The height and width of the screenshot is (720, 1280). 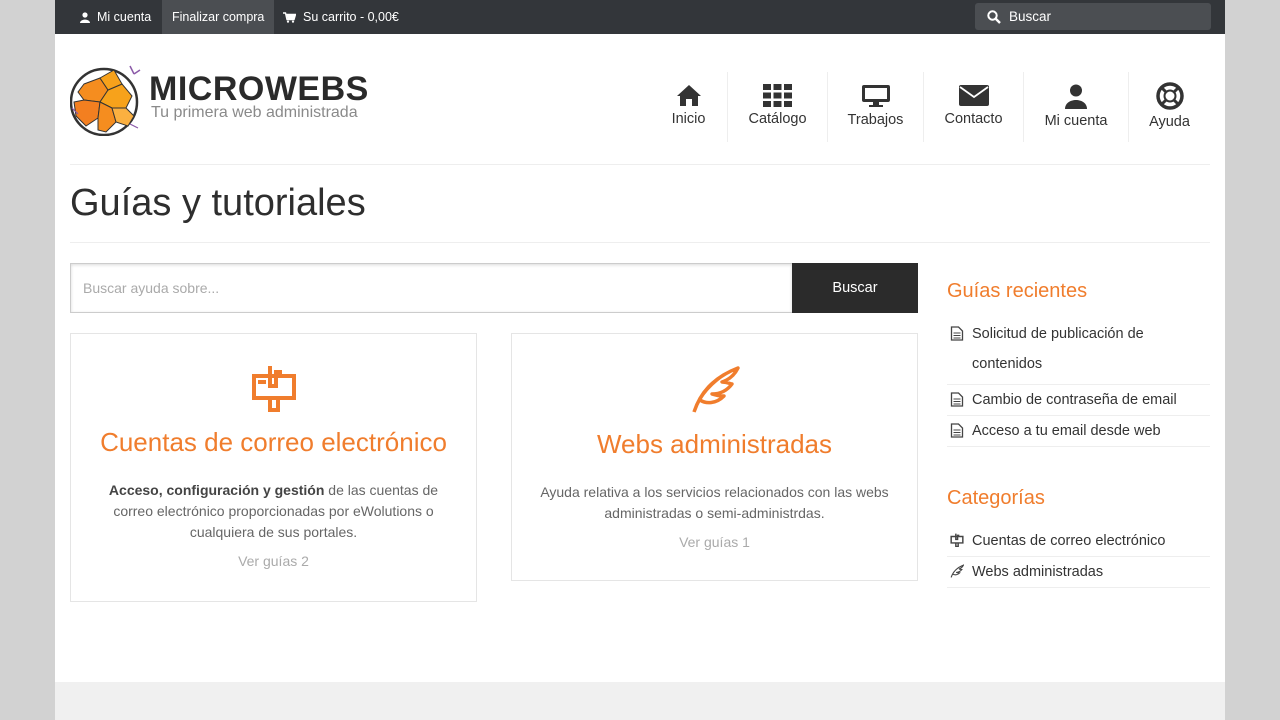 What do you see at coordinates (875, 96) in the screenshot?
I see `desktop-icon` at bounding box center [875, 96].